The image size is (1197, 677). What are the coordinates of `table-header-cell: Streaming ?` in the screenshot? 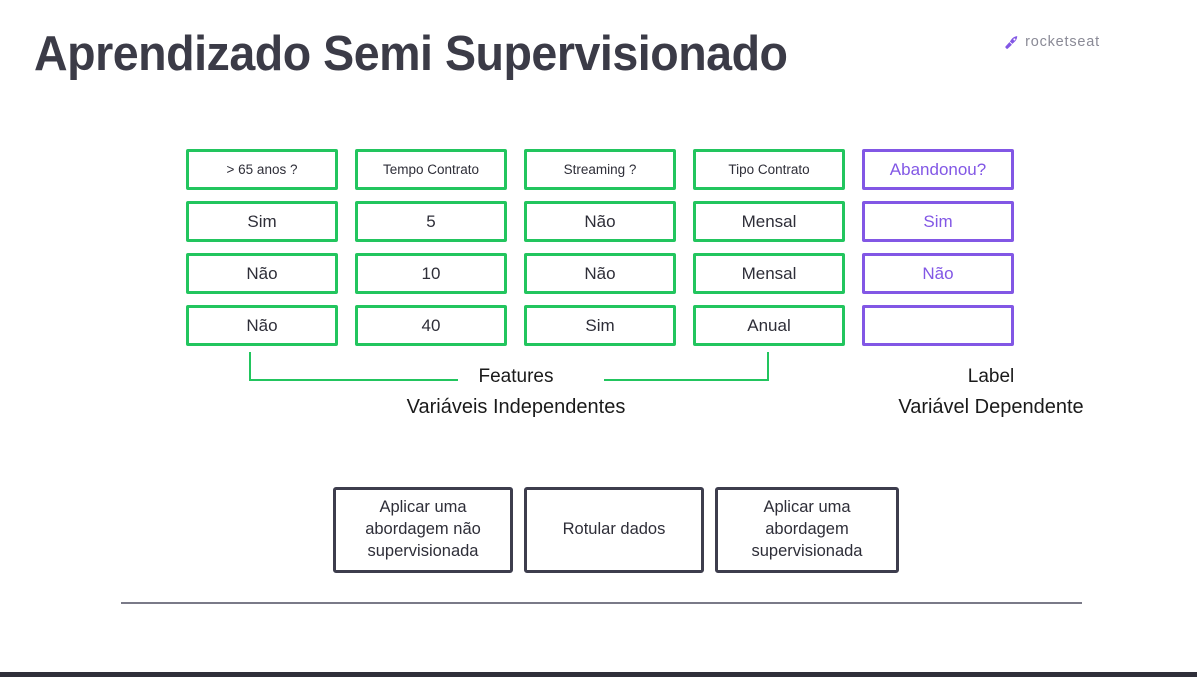 It's located at (600, 169).